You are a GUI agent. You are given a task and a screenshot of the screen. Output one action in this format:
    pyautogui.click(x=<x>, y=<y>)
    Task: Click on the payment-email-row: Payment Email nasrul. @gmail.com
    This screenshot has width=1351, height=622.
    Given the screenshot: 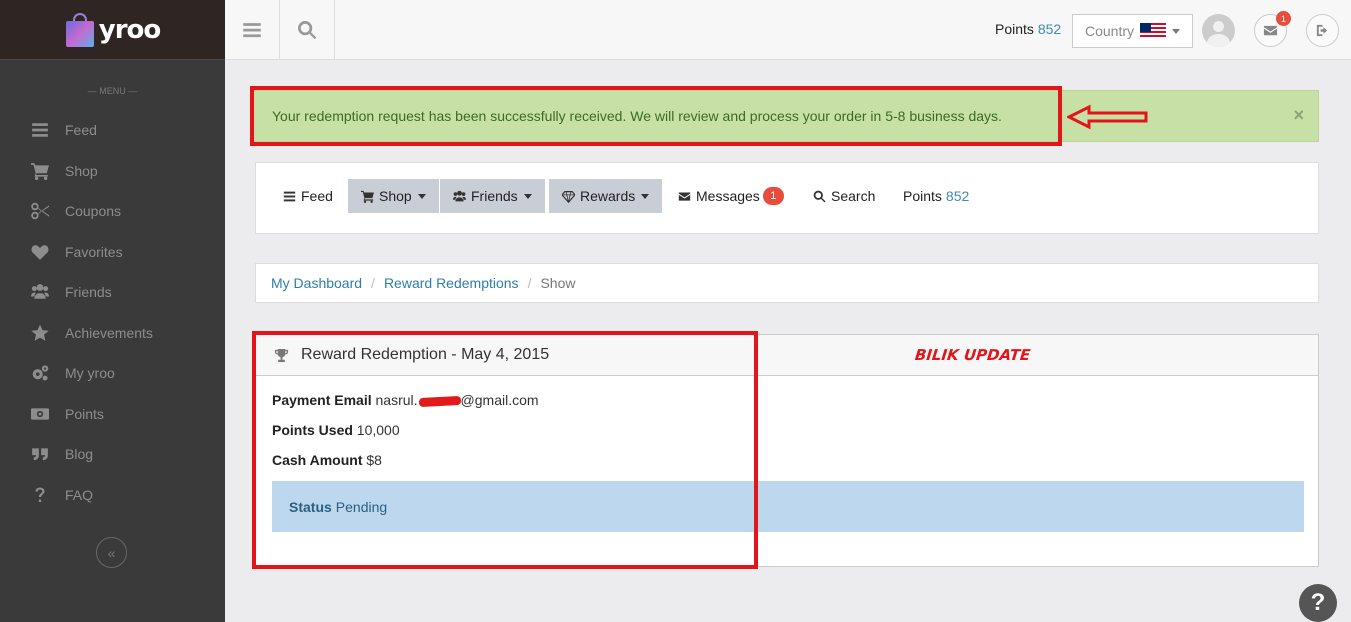 What is the action you would take?
    pyautogui.click(x=405, y=400)
    